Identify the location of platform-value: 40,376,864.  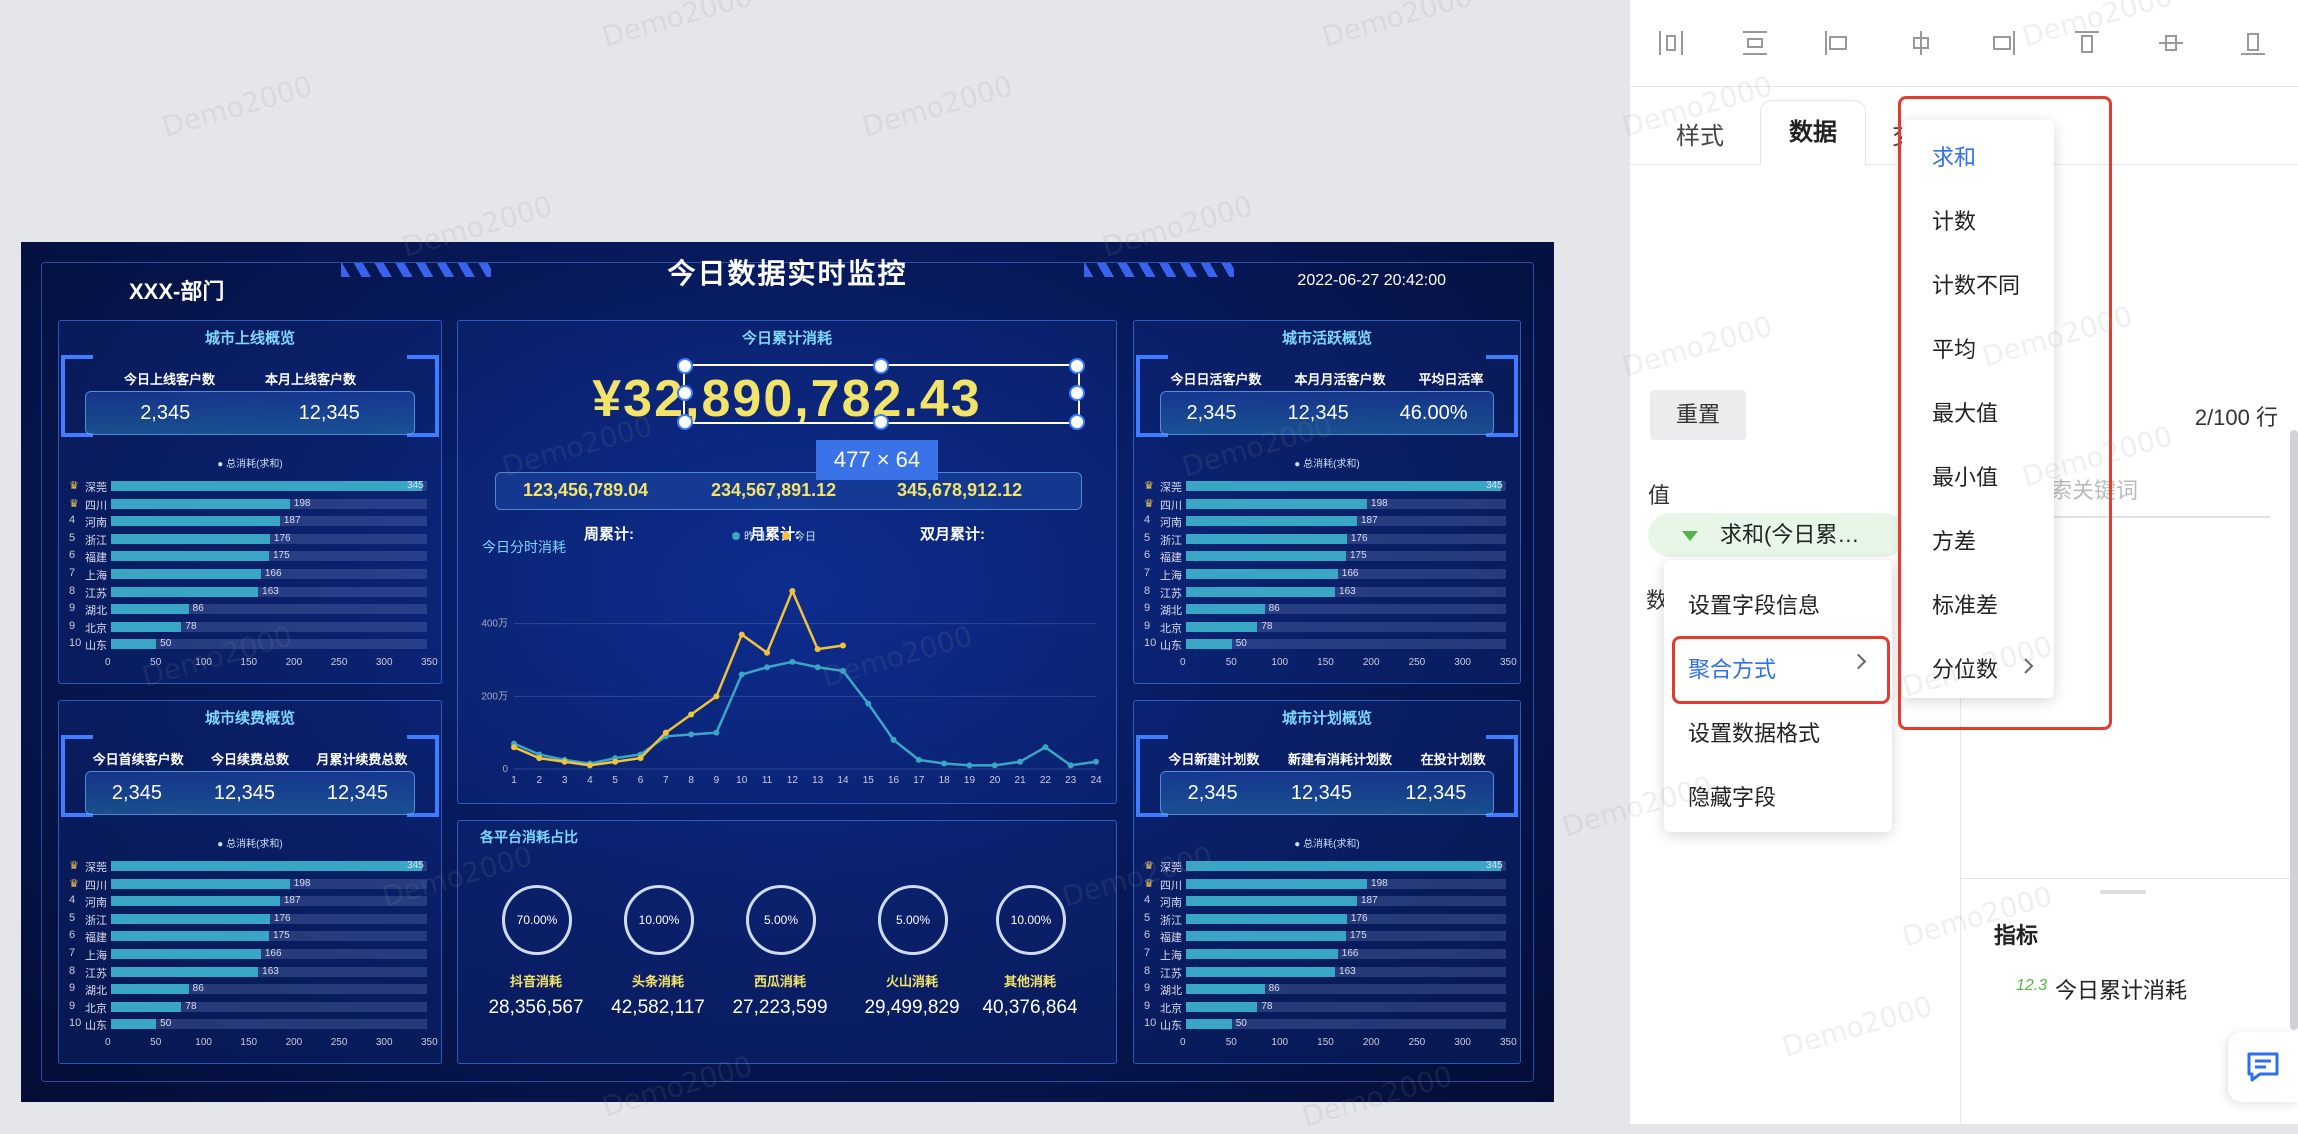
(1030, 1007).